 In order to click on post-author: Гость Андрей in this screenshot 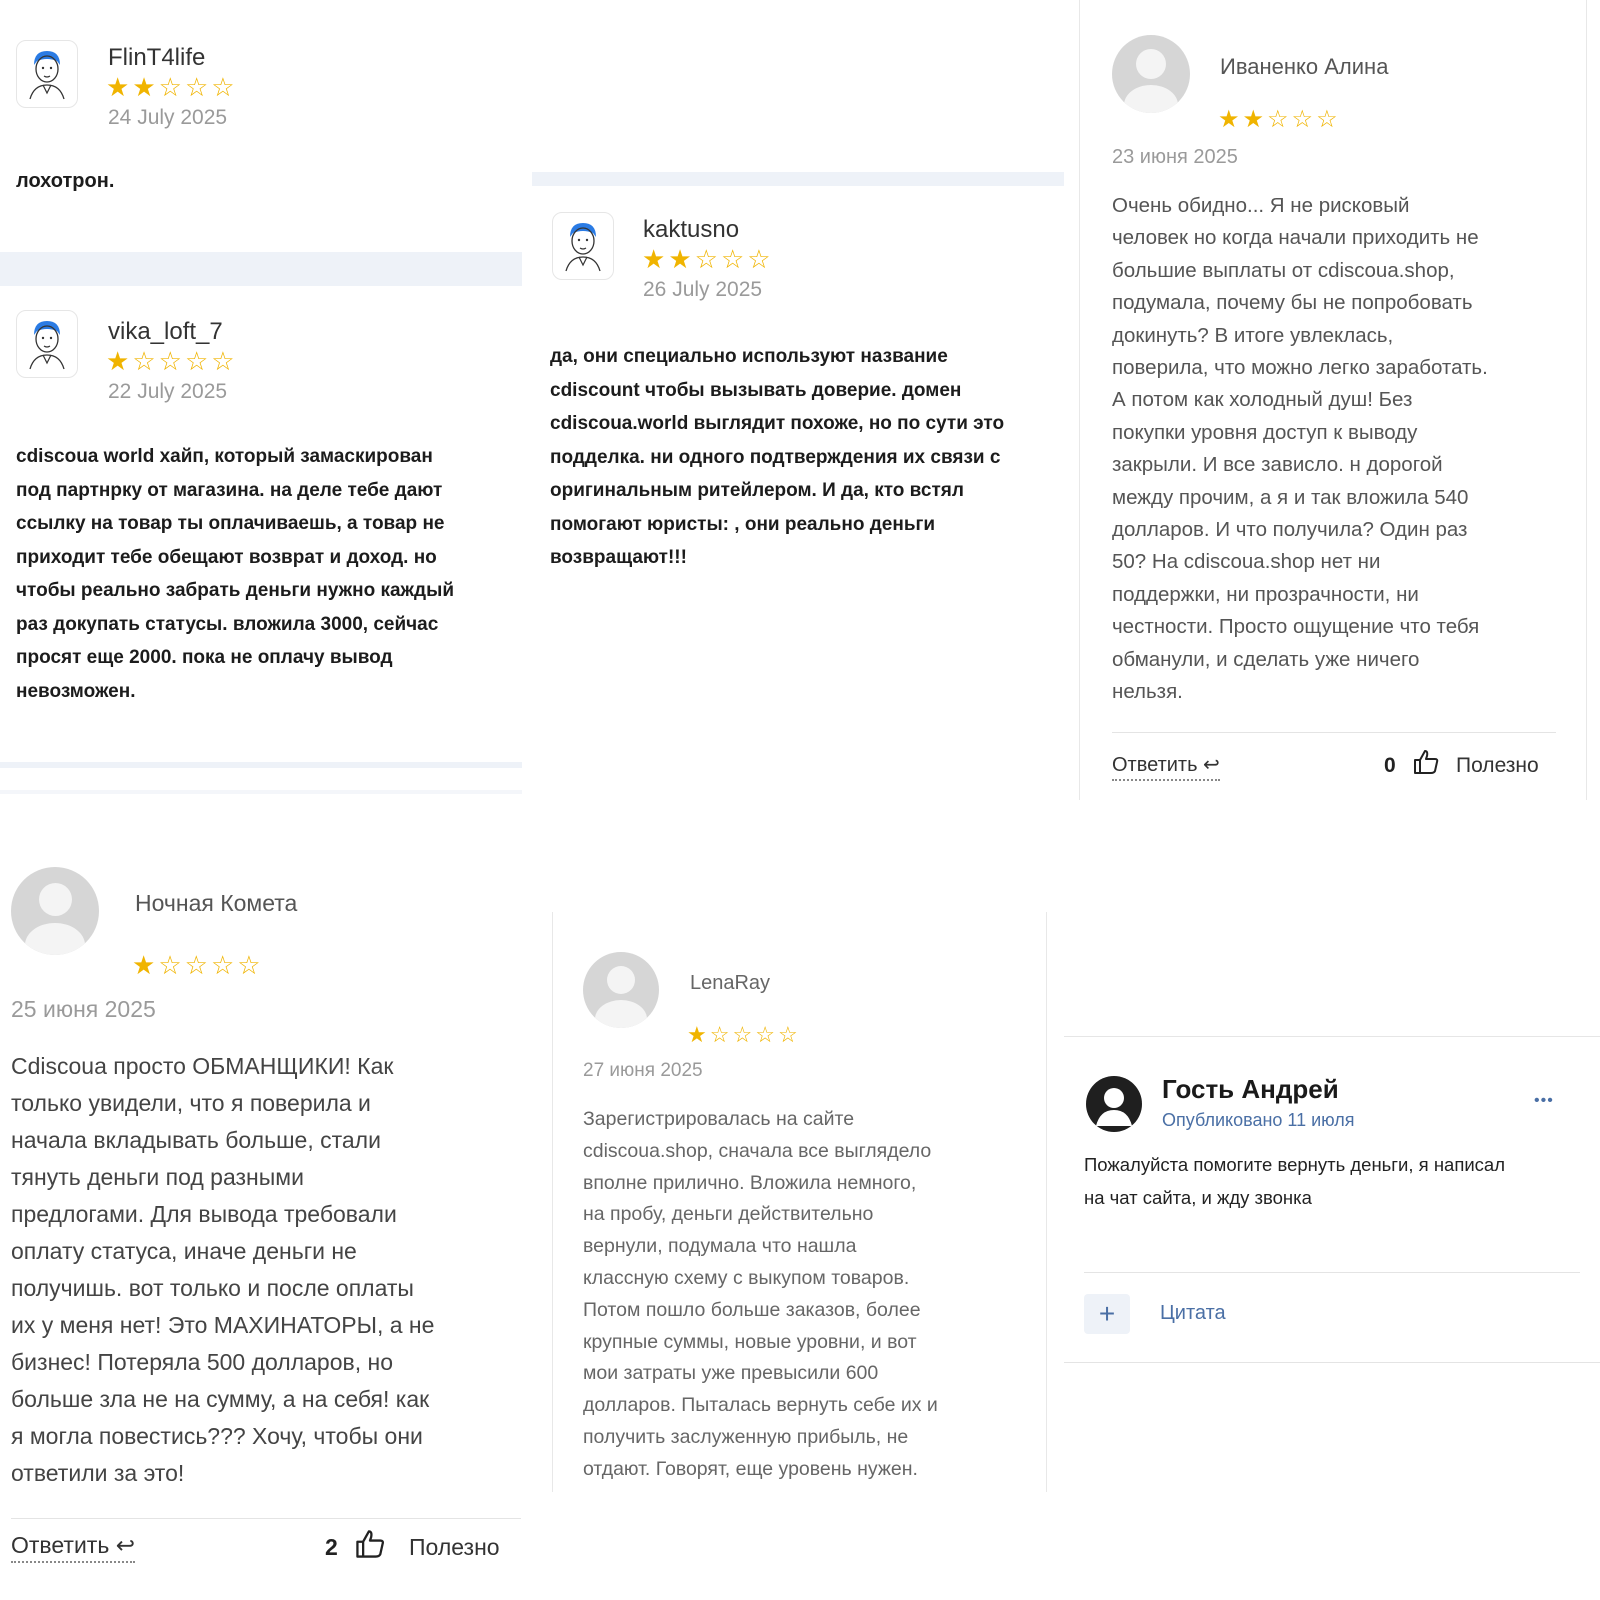, I will do `click(1250, 1089)`.